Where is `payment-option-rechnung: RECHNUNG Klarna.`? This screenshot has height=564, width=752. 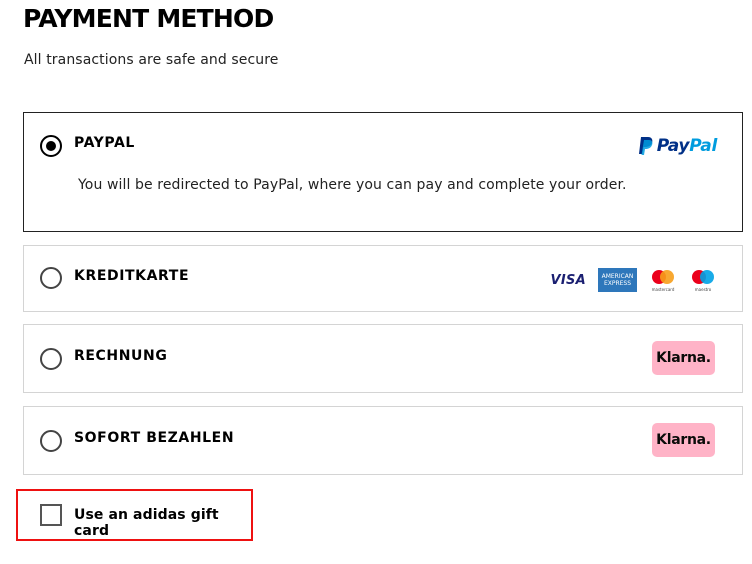
payment-option-rechnung: RECHNUNG Klarna. is located at coordinates (383, 358).